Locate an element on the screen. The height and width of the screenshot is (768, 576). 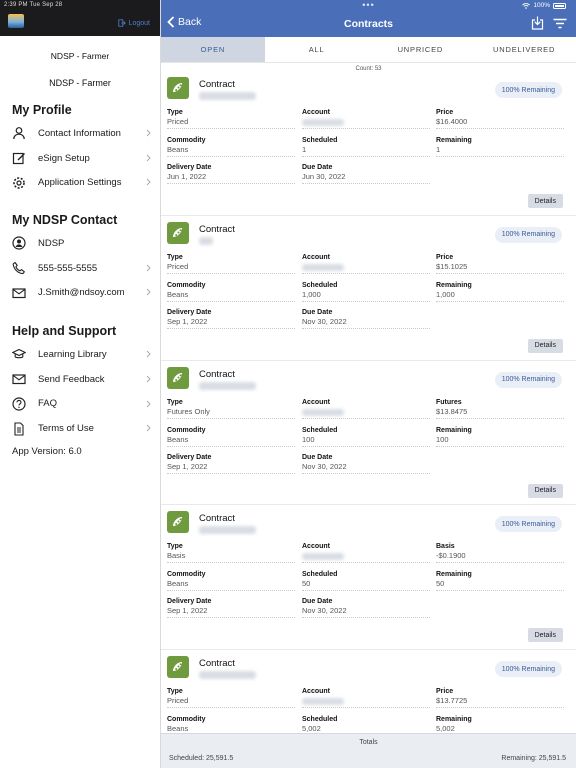
scheduled-field: Scheduled 1 is located at coordinates (366, 147).